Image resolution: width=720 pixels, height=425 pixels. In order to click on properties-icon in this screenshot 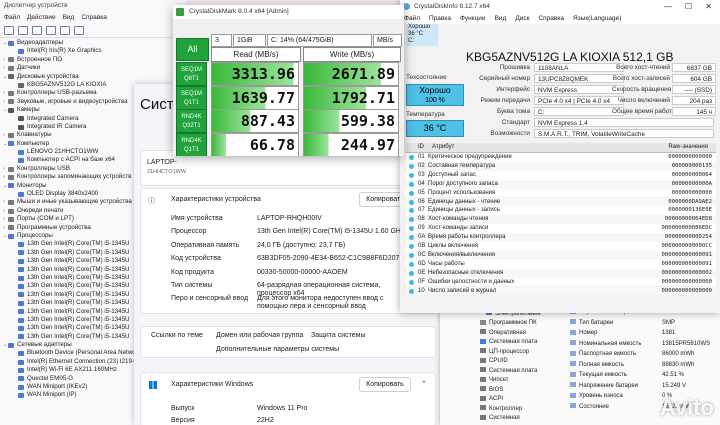, I will do `click(37, 30)`.